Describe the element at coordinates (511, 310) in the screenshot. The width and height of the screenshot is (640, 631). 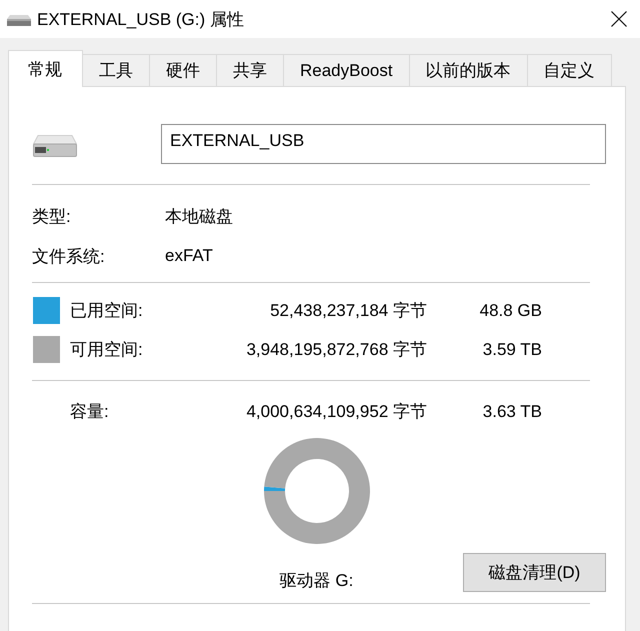
I see `size-value: 48.8 GB` at that location.